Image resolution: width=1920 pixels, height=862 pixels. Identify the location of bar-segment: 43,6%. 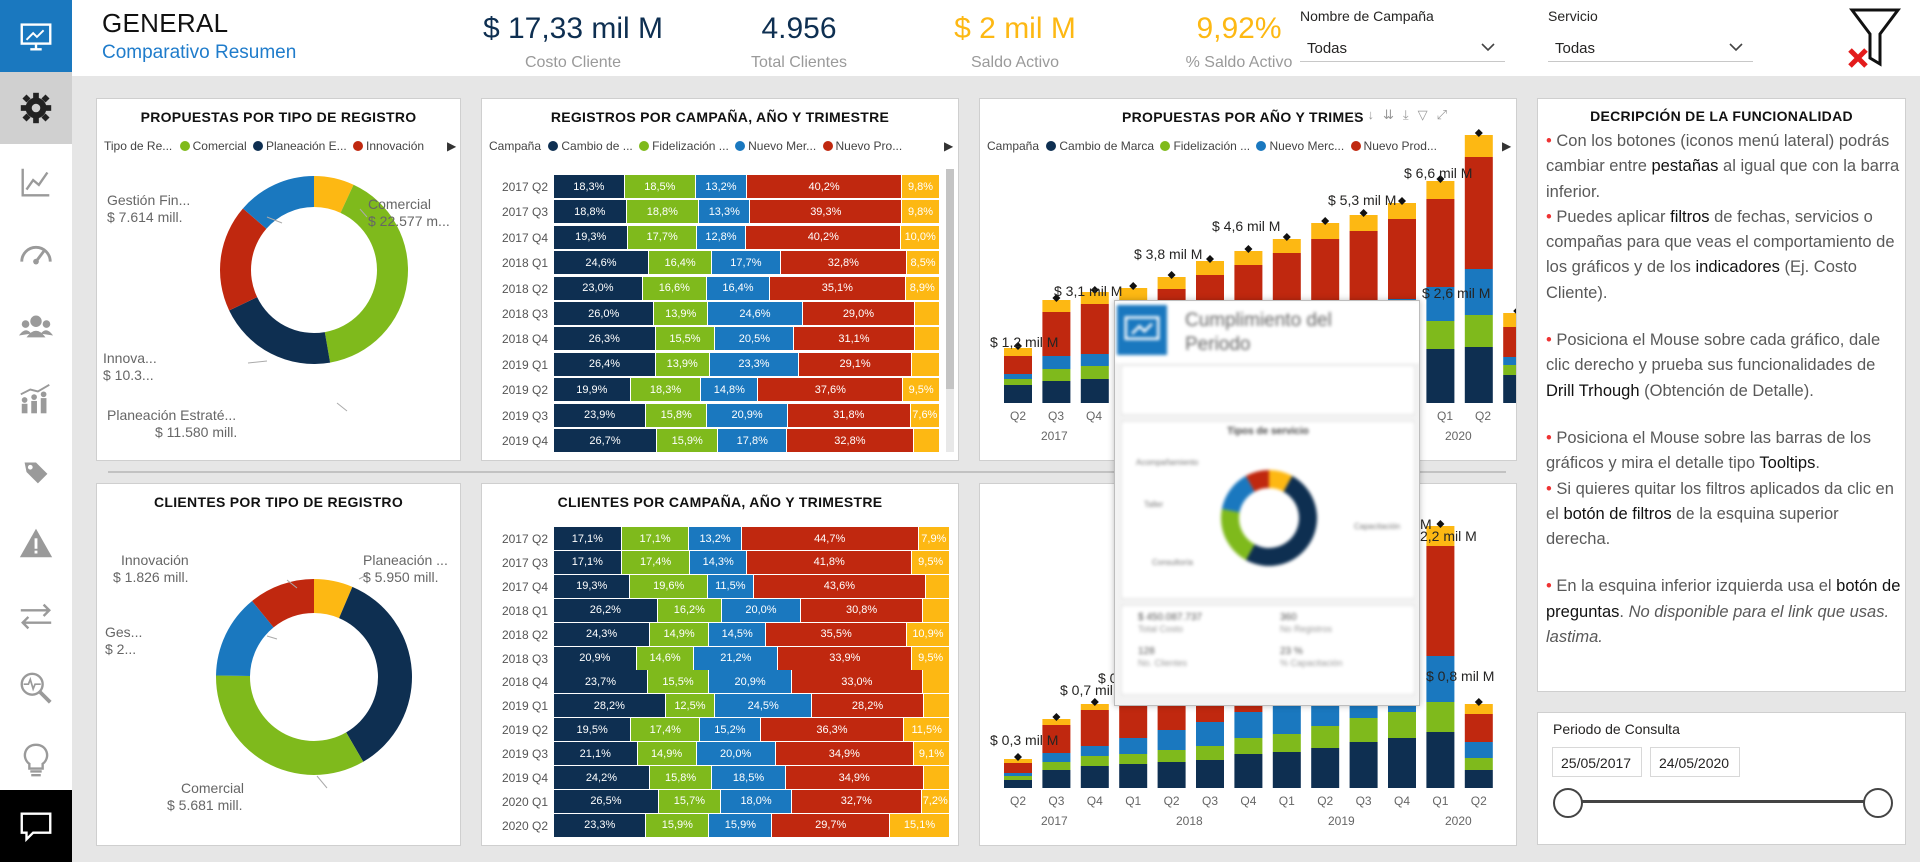
(840, 586).